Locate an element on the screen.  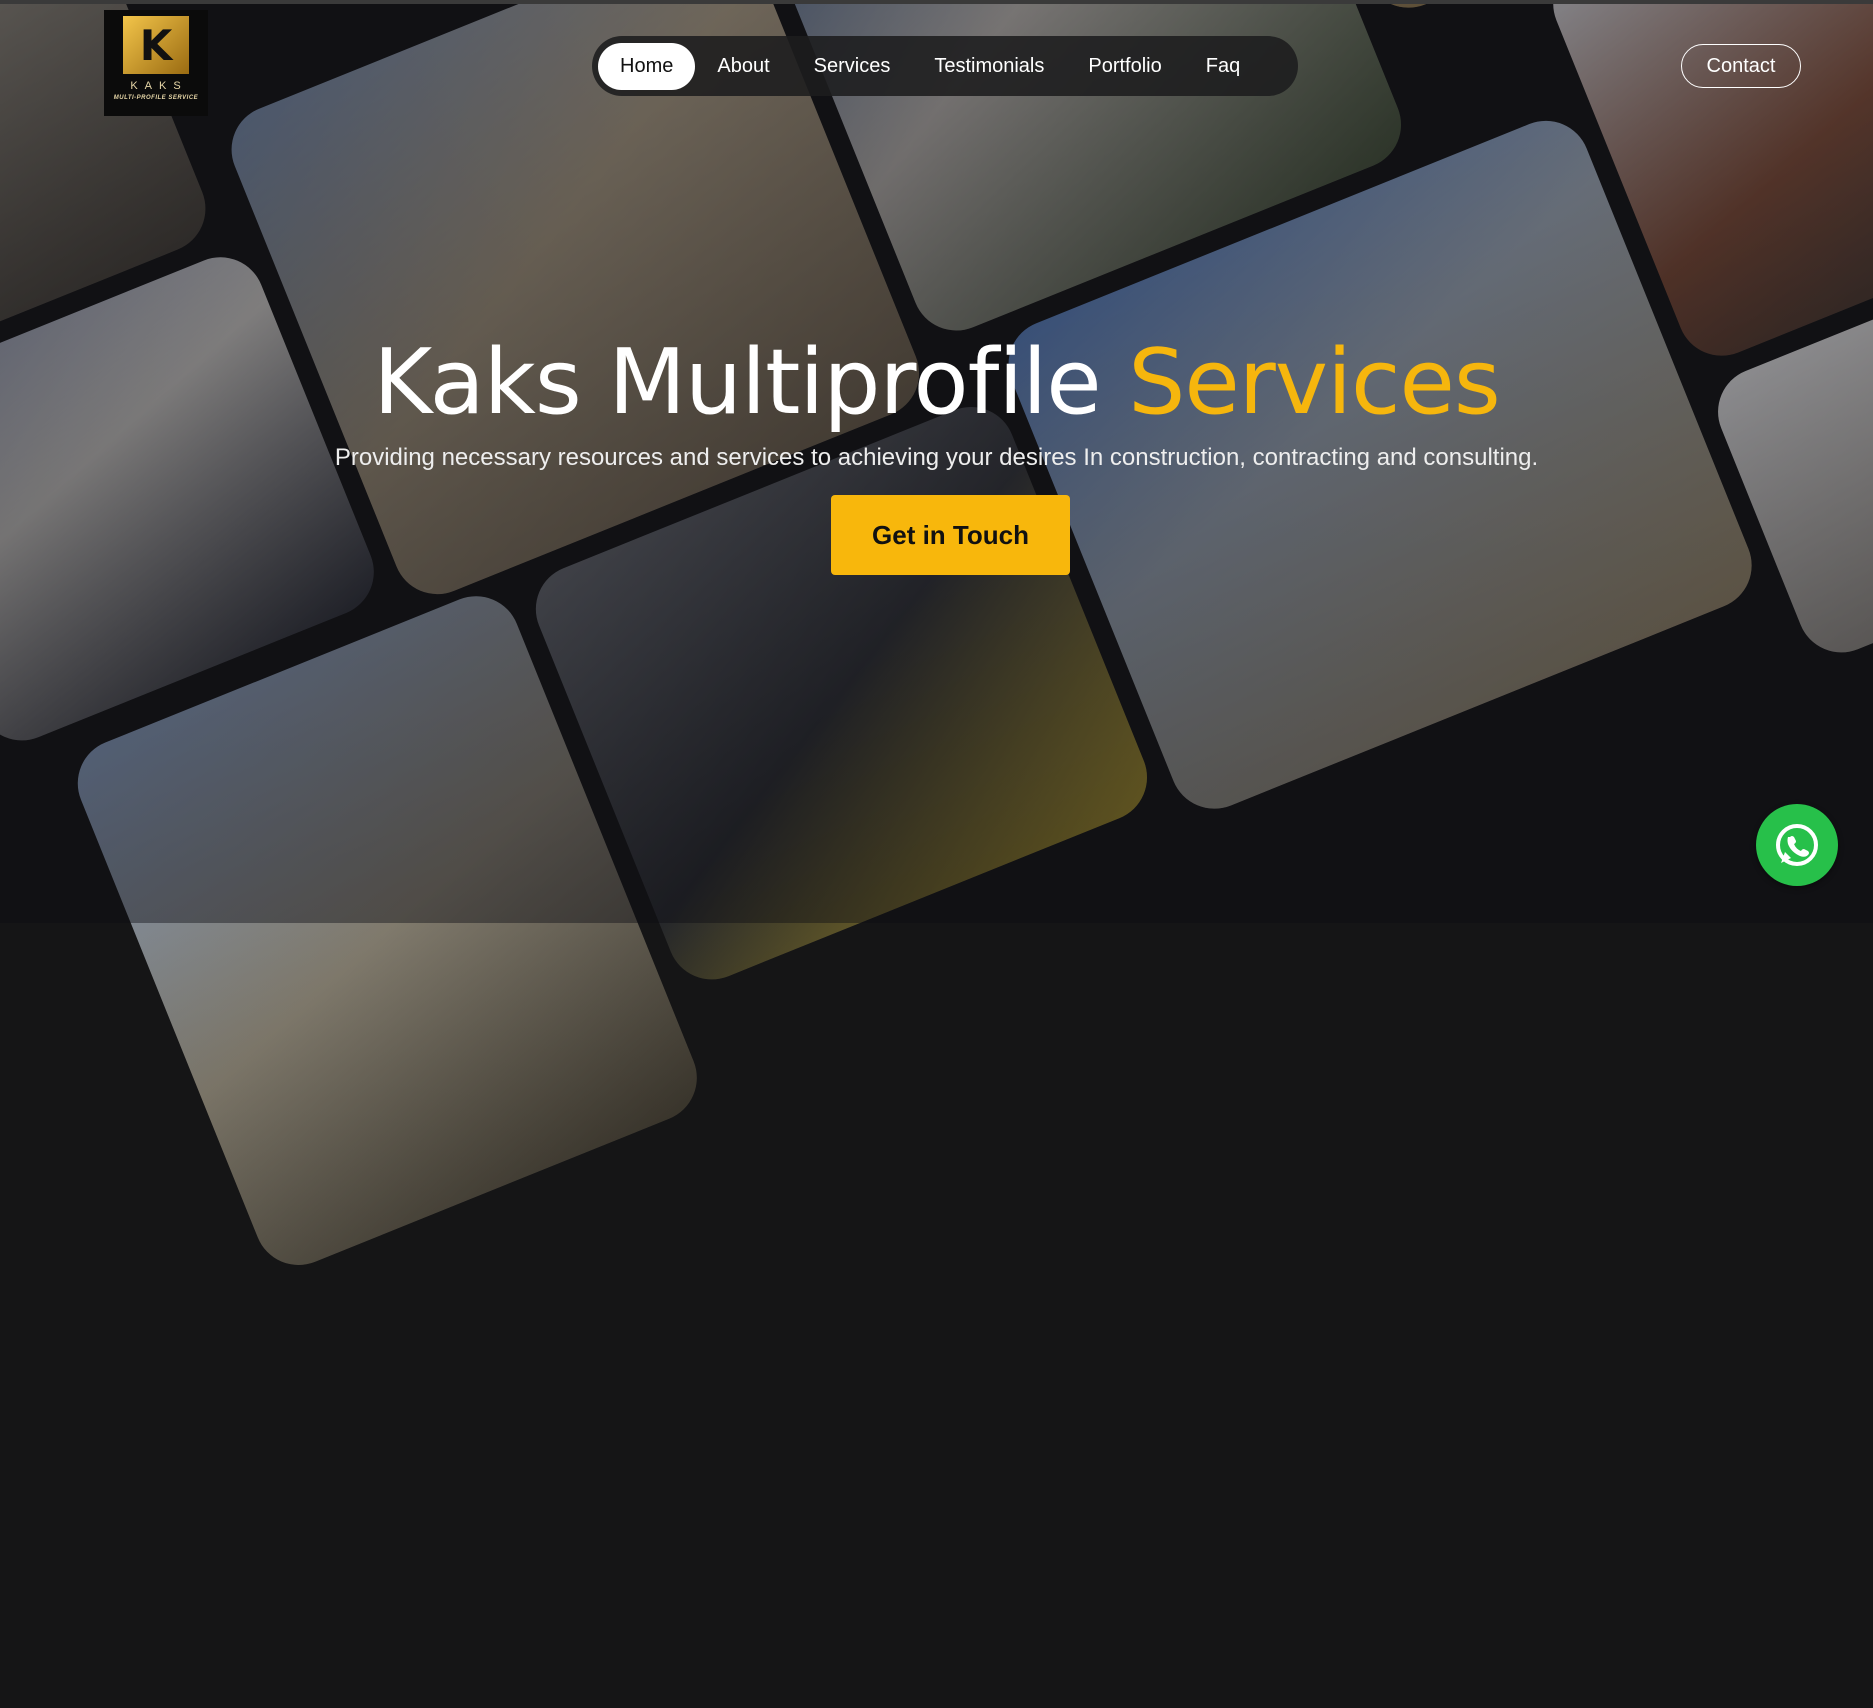
nav-item-testimonials: Testimonials is located at coordinates (989, 66).